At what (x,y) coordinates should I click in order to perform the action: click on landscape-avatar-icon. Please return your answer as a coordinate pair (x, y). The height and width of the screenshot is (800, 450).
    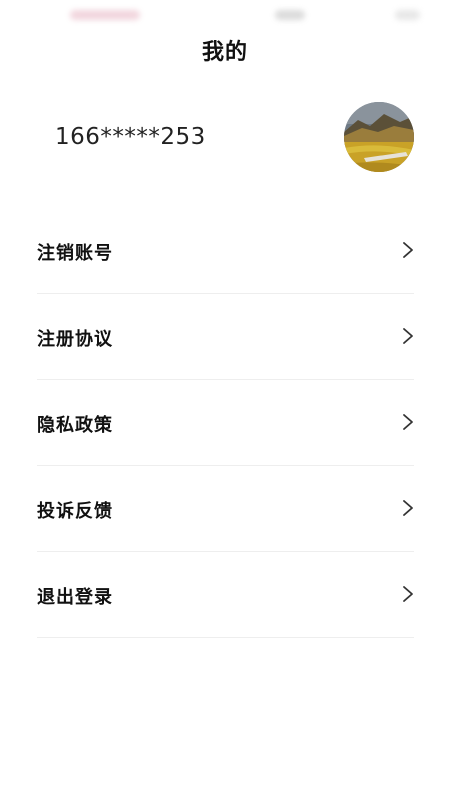
    Looking at the image, I should click on (379, 137).